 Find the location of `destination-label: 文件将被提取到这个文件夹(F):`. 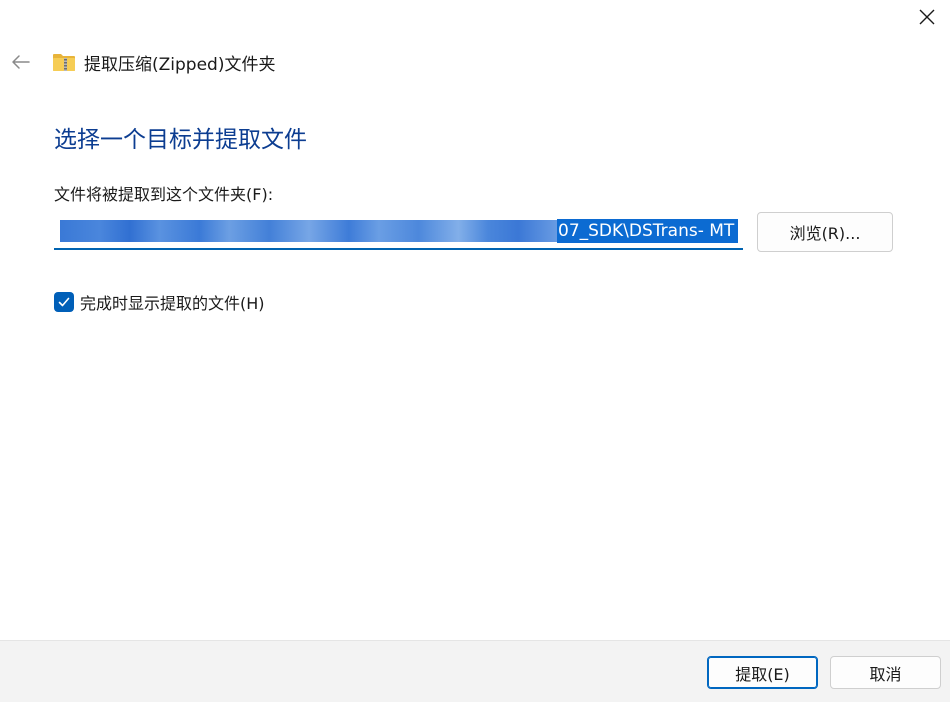

destination-label: 文件将被提取到这个文件夹(F): is located at coordinates (164, 194).